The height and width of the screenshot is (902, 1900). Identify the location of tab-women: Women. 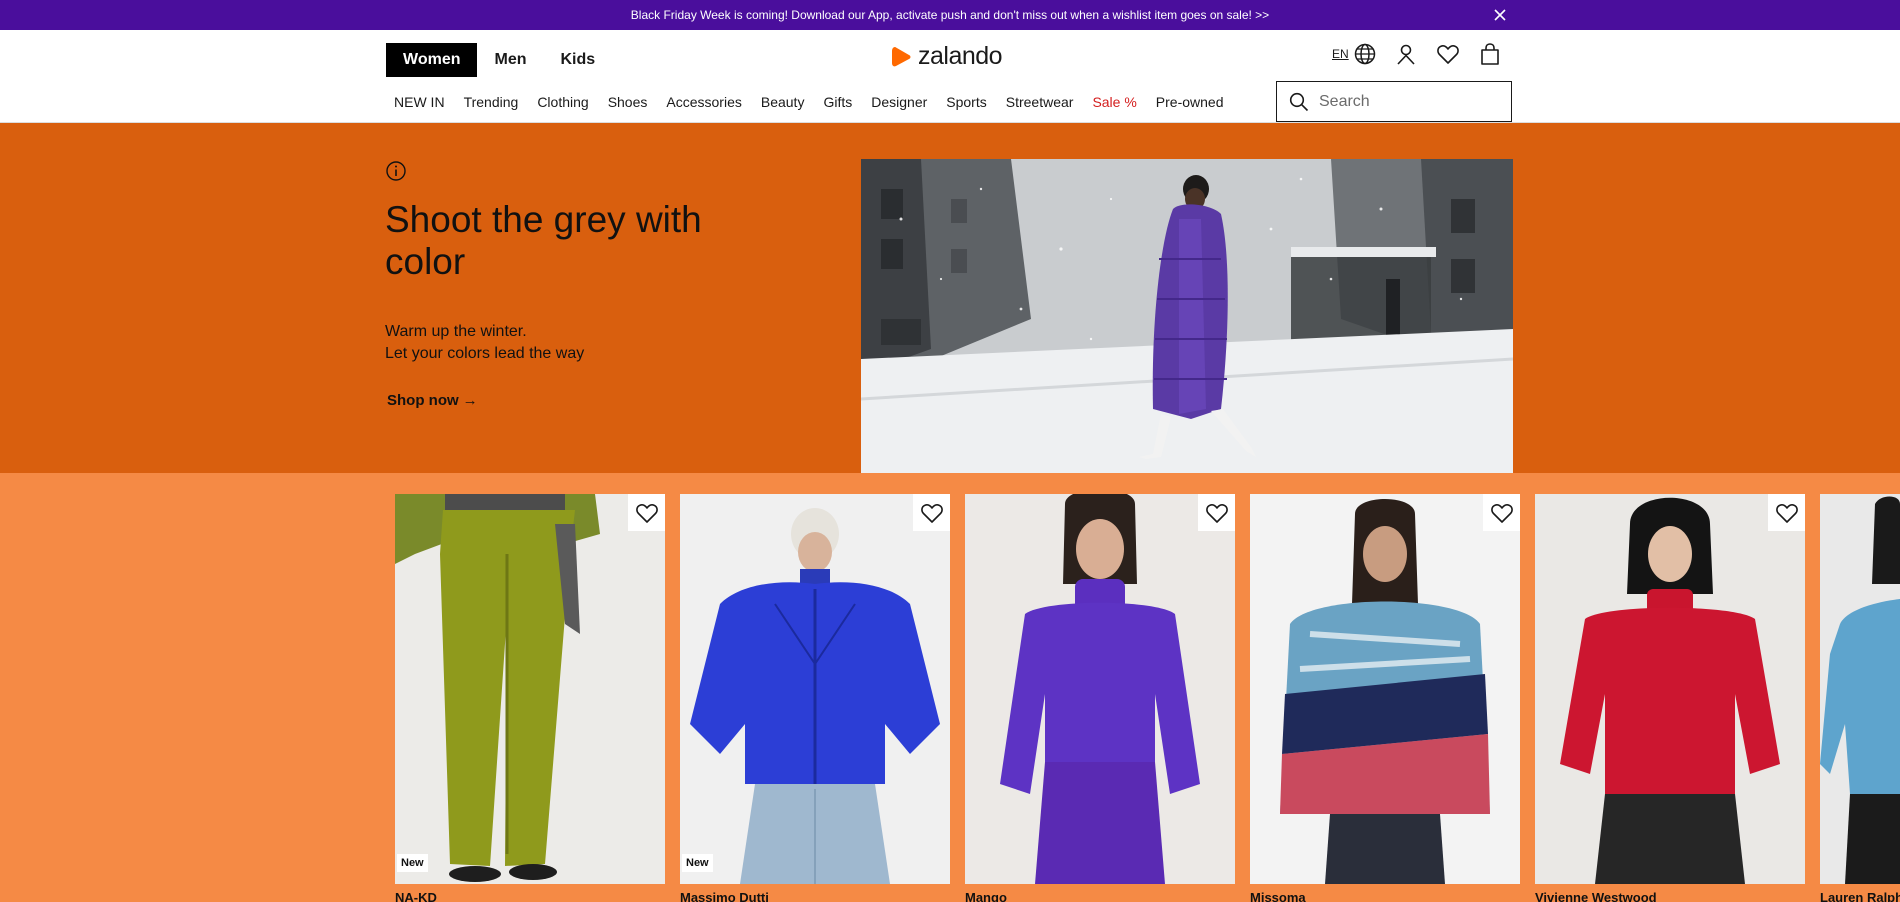
(432, 60).